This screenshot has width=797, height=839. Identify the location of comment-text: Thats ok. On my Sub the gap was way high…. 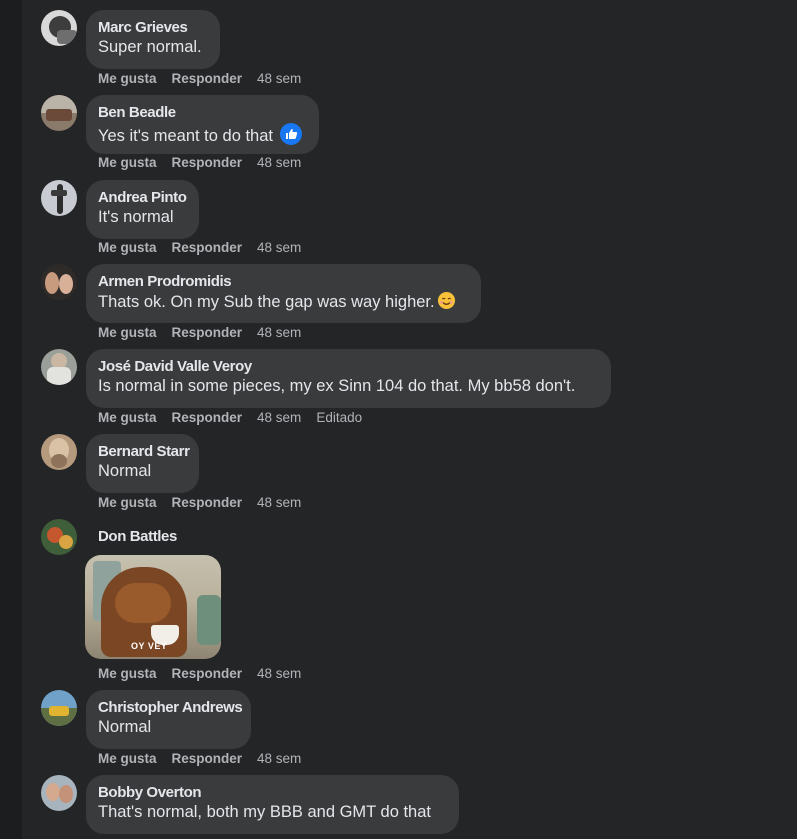
(283, 302).